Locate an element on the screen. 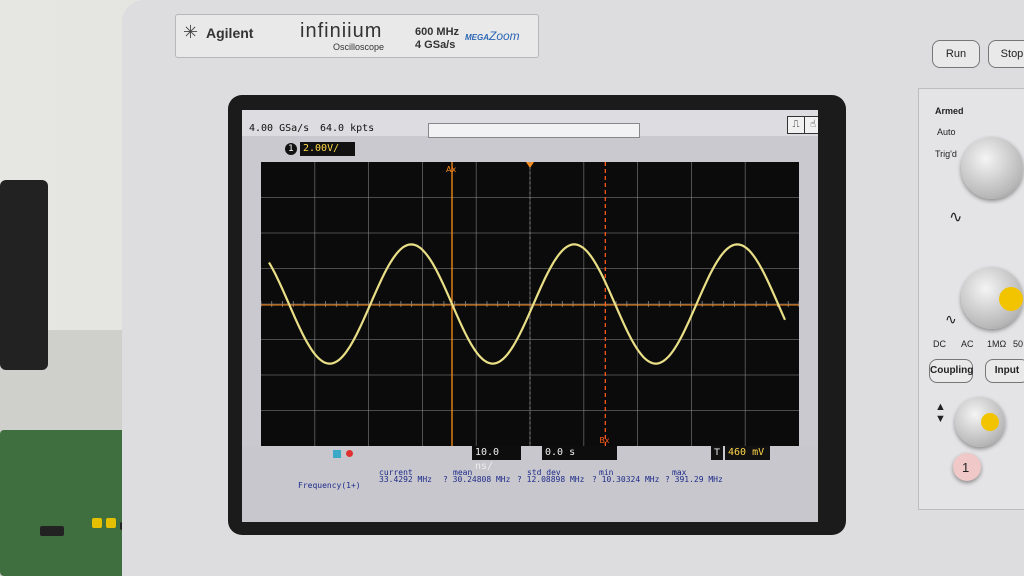 The width and height of the screenshot is (1024, 576). top-message-field is located at coordinates (534, 130).